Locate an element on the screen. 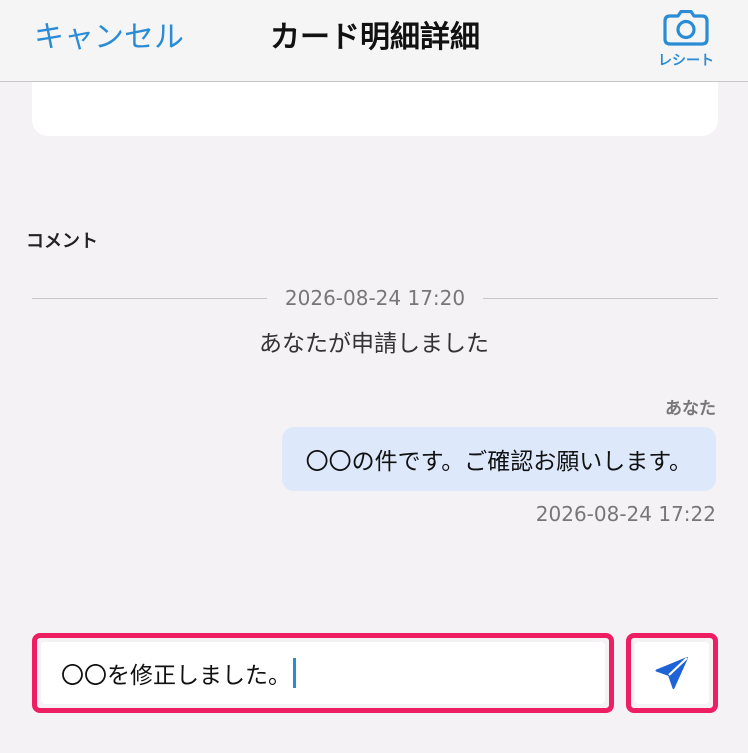 Image resolution: width=748 pixels, height=753 pixels. receipt-button: レシート is located at coordinates (686, 40).